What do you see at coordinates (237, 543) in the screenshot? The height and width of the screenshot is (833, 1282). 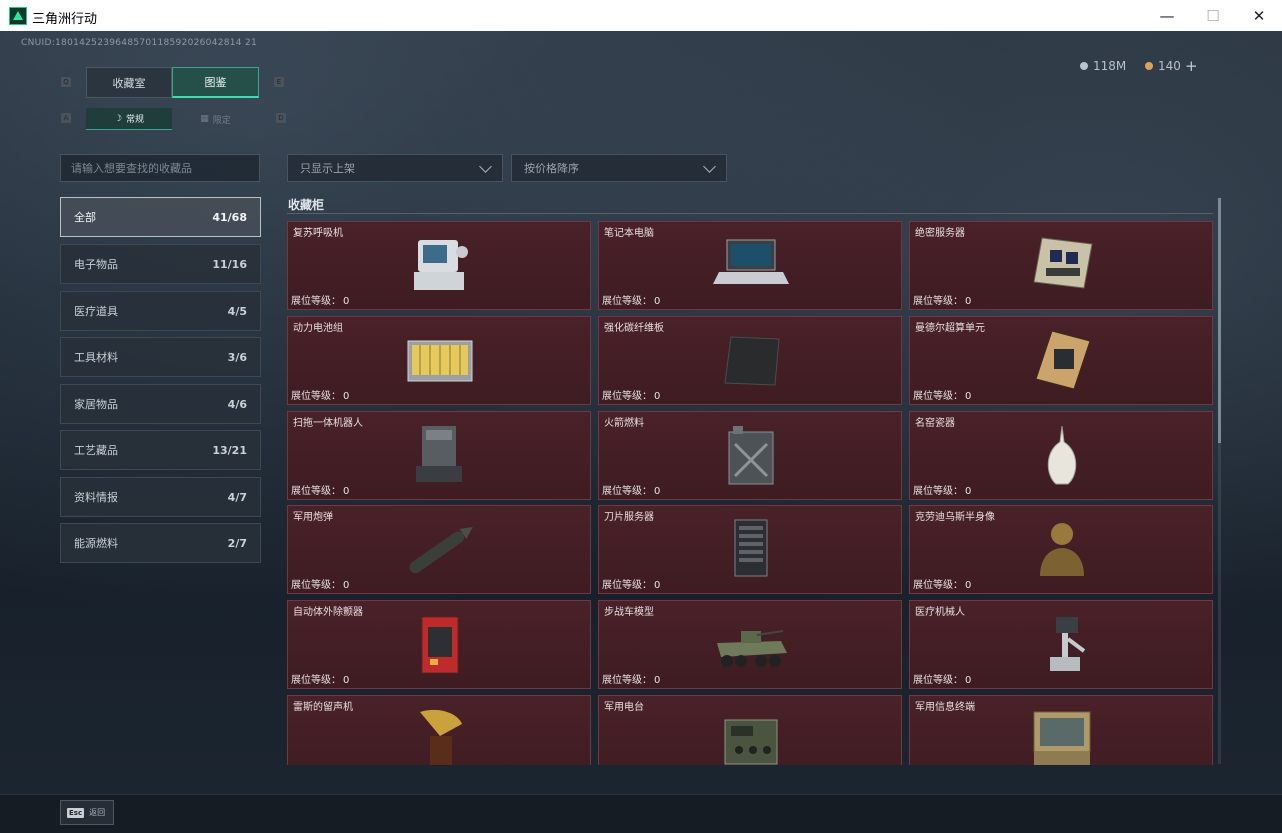 I see `category-count: 2/7` at bounding box center [237, 543].